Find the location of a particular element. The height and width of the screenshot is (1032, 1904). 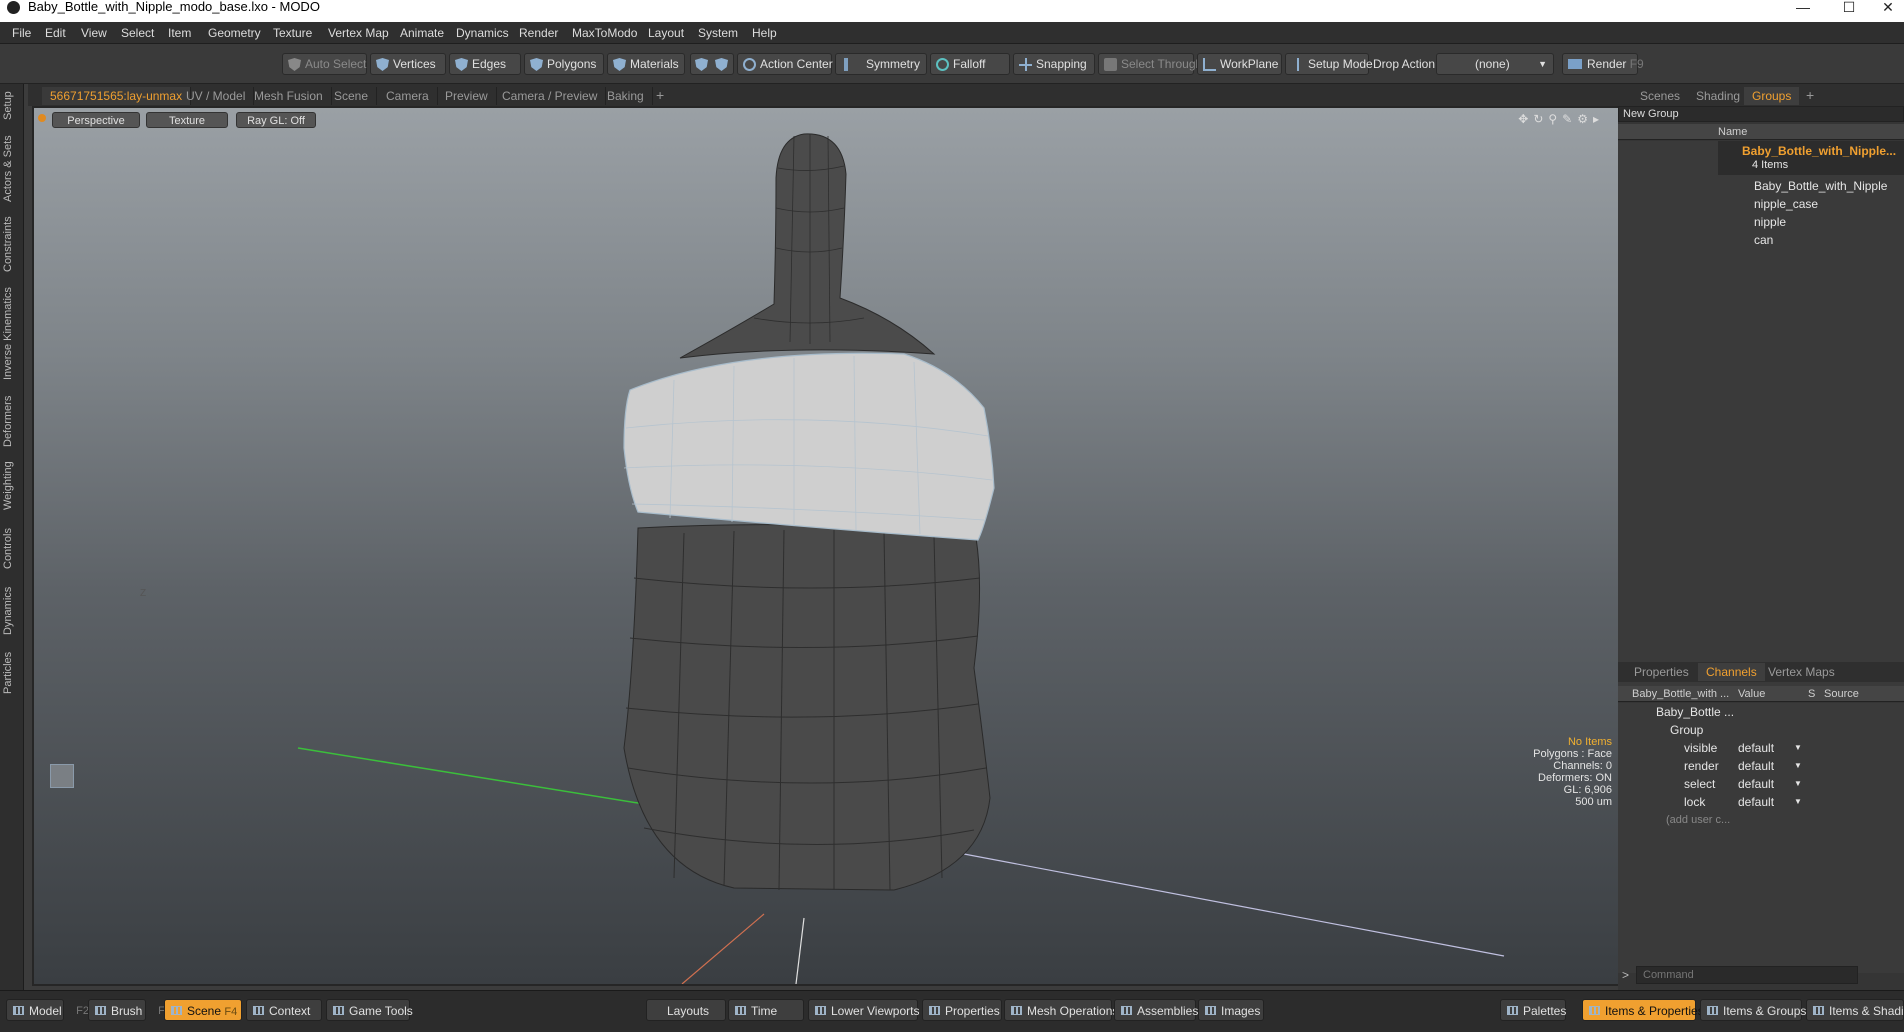

groups-tab-bar: Scenes Shading Groups + is located at coordinates (1761, 95).